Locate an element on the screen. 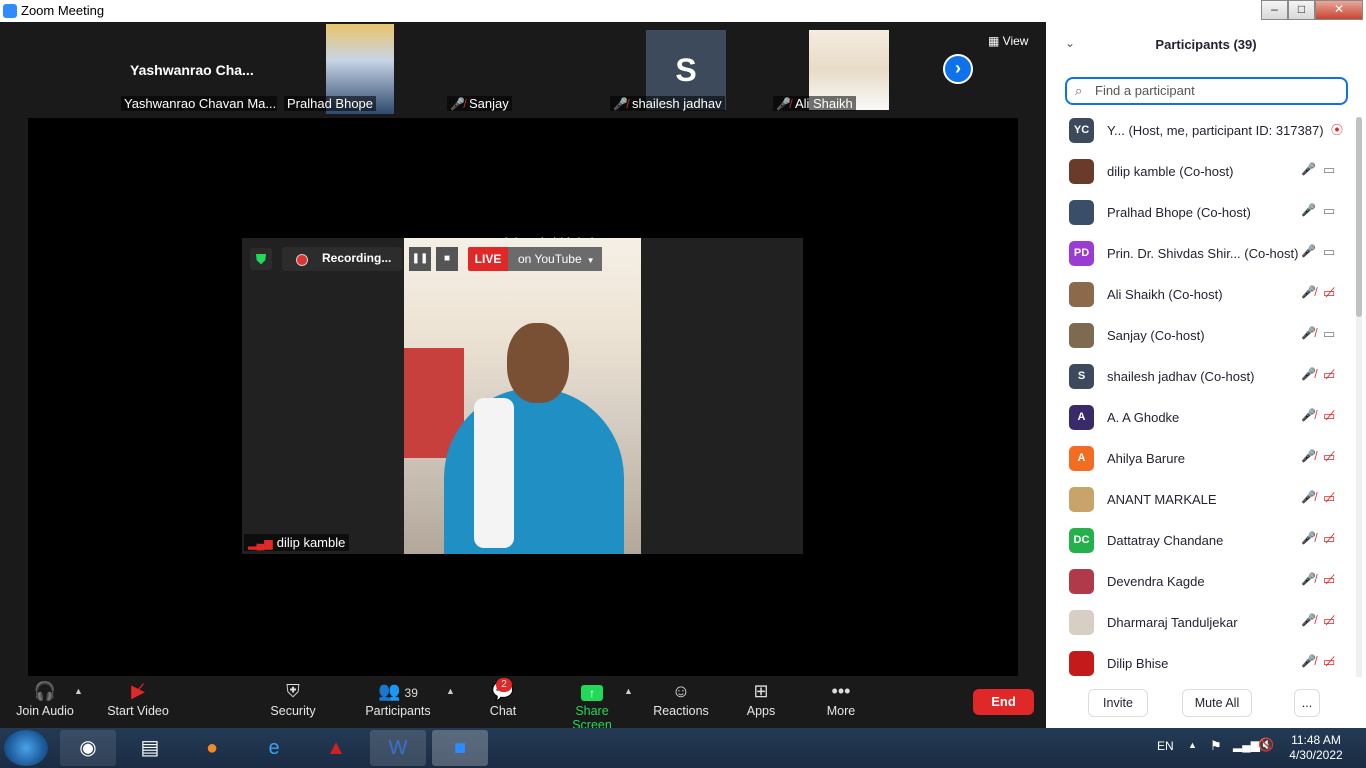 This screenshot has height=768, width=1366. volume-muted-icon: 🔇 is located at coordinates (1266, 745).